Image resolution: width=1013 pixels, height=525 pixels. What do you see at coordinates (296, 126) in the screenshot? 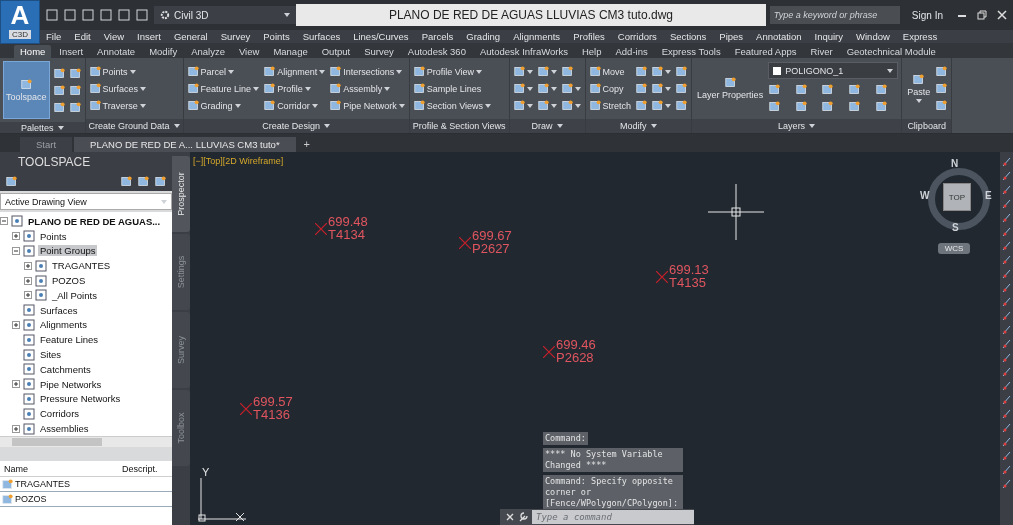
I see `panel-title: Create Design` at bounding box center [296, 126].